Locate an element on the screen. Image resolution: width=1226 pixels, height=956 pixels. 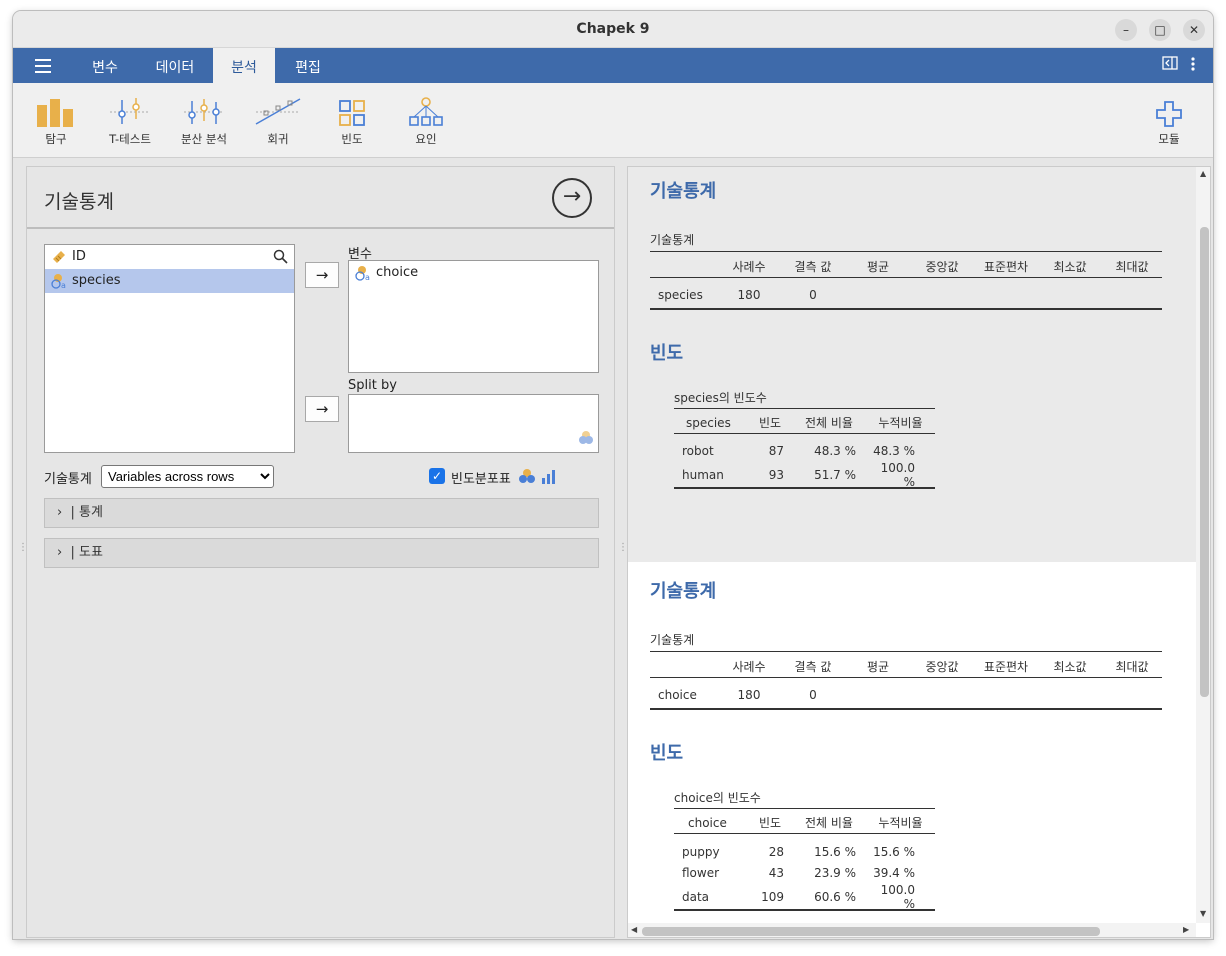
tab-data: 데이터 is located at coordinates (175, 65).